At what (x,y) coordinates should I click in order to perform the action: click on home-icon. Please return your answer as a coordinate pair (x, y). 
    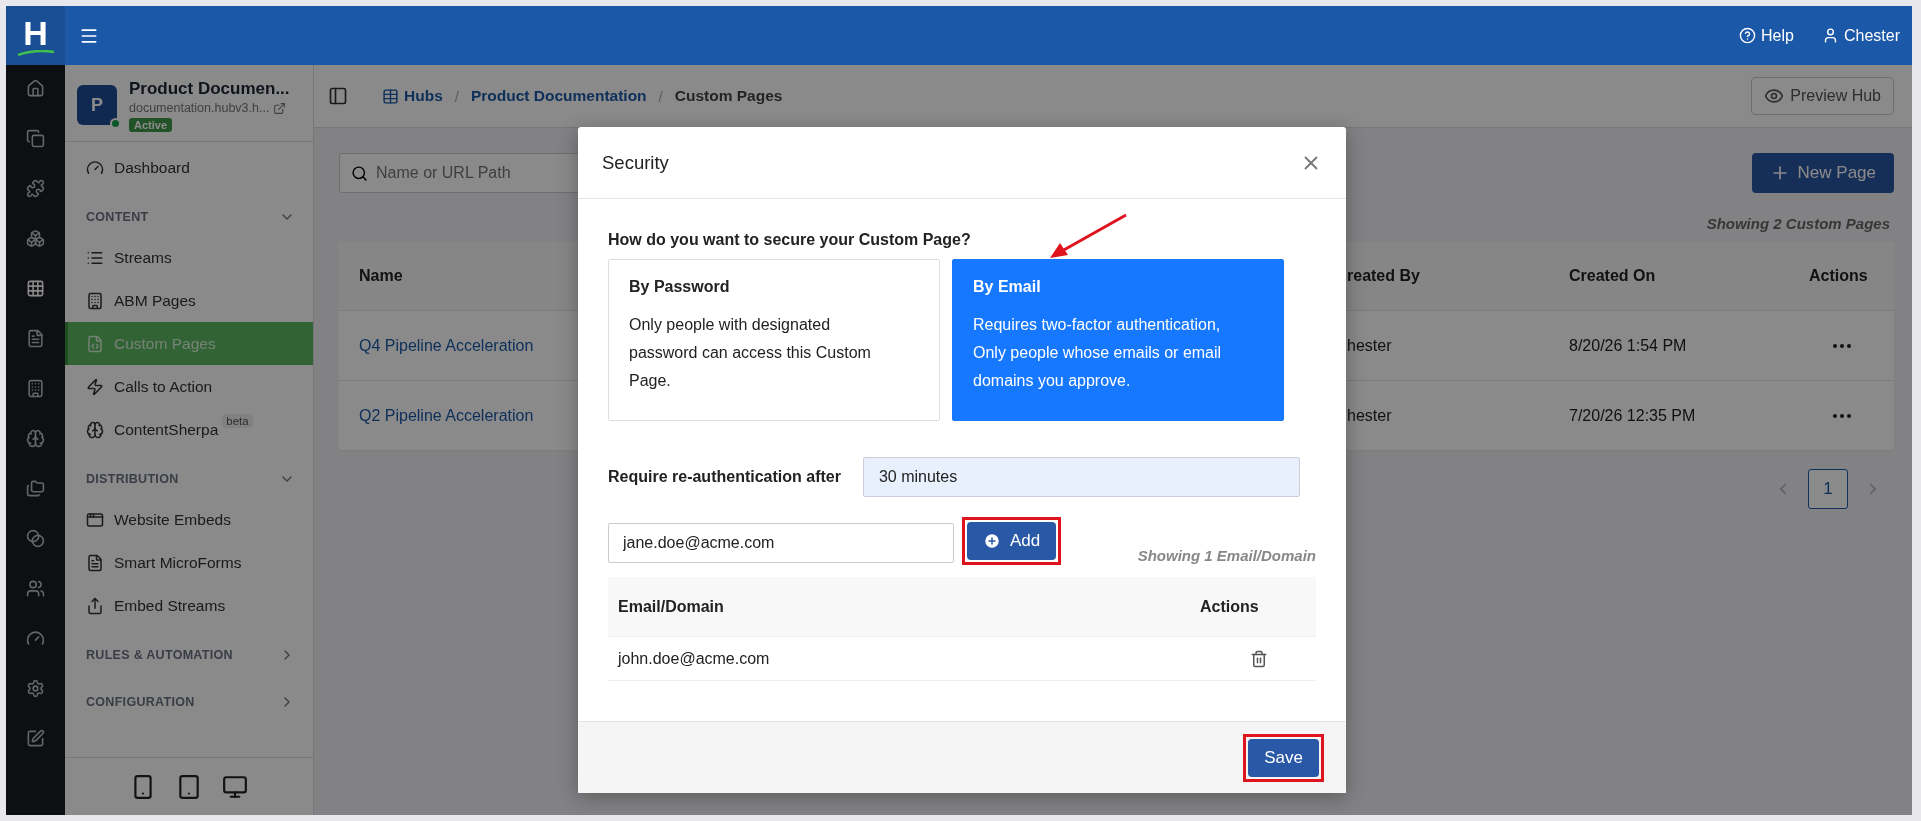
    Looking at the image, I should click on (35, 88).